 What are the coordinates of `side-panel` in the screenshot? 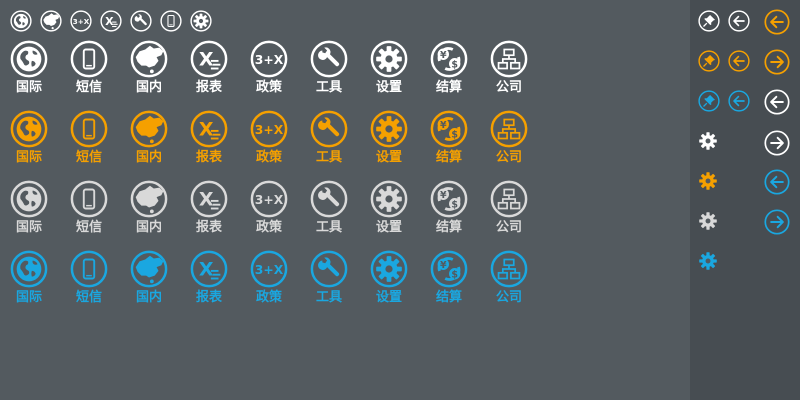 It's located at (745, 200).